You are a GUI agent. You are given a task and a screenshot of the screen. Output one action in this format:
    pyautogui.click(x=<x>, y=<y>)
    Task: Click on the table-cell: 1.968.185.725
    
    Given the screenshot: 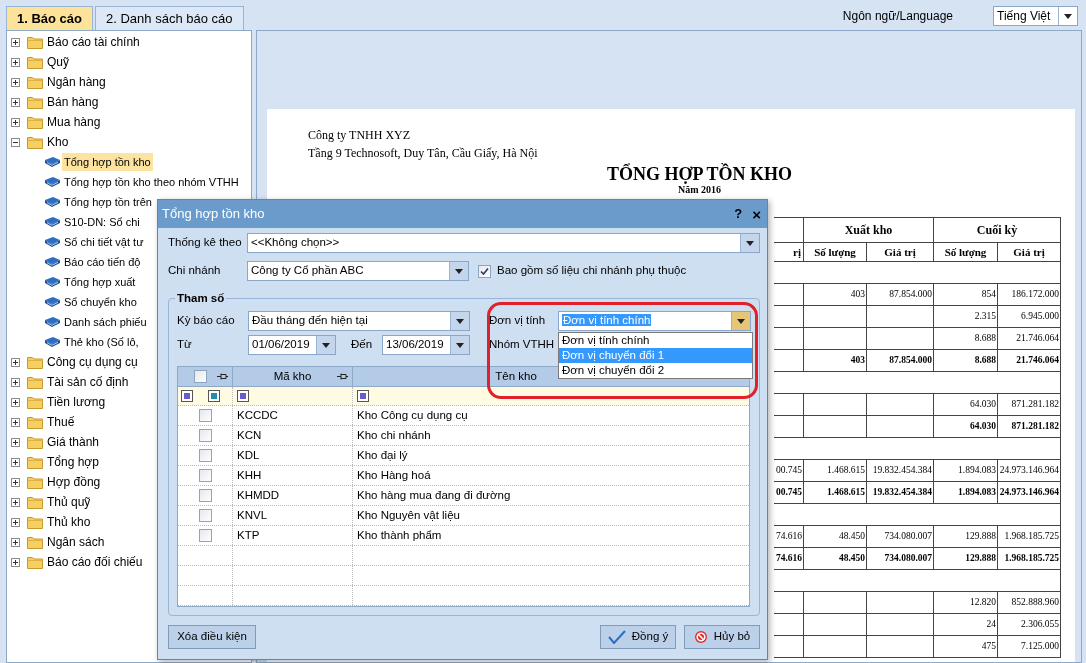 What is the action you would take?
    pyautogui.click(x=1029, y=558)
    